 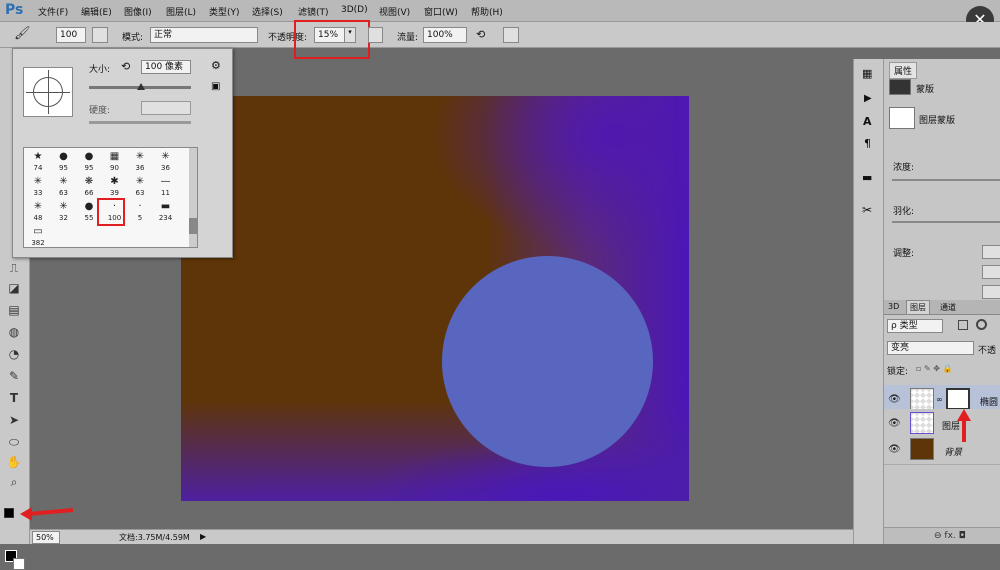 What do you see at coordinates (867, 177) in the screenshot?
I see `properties-icon: ▬` at bounding box center [867, 177].